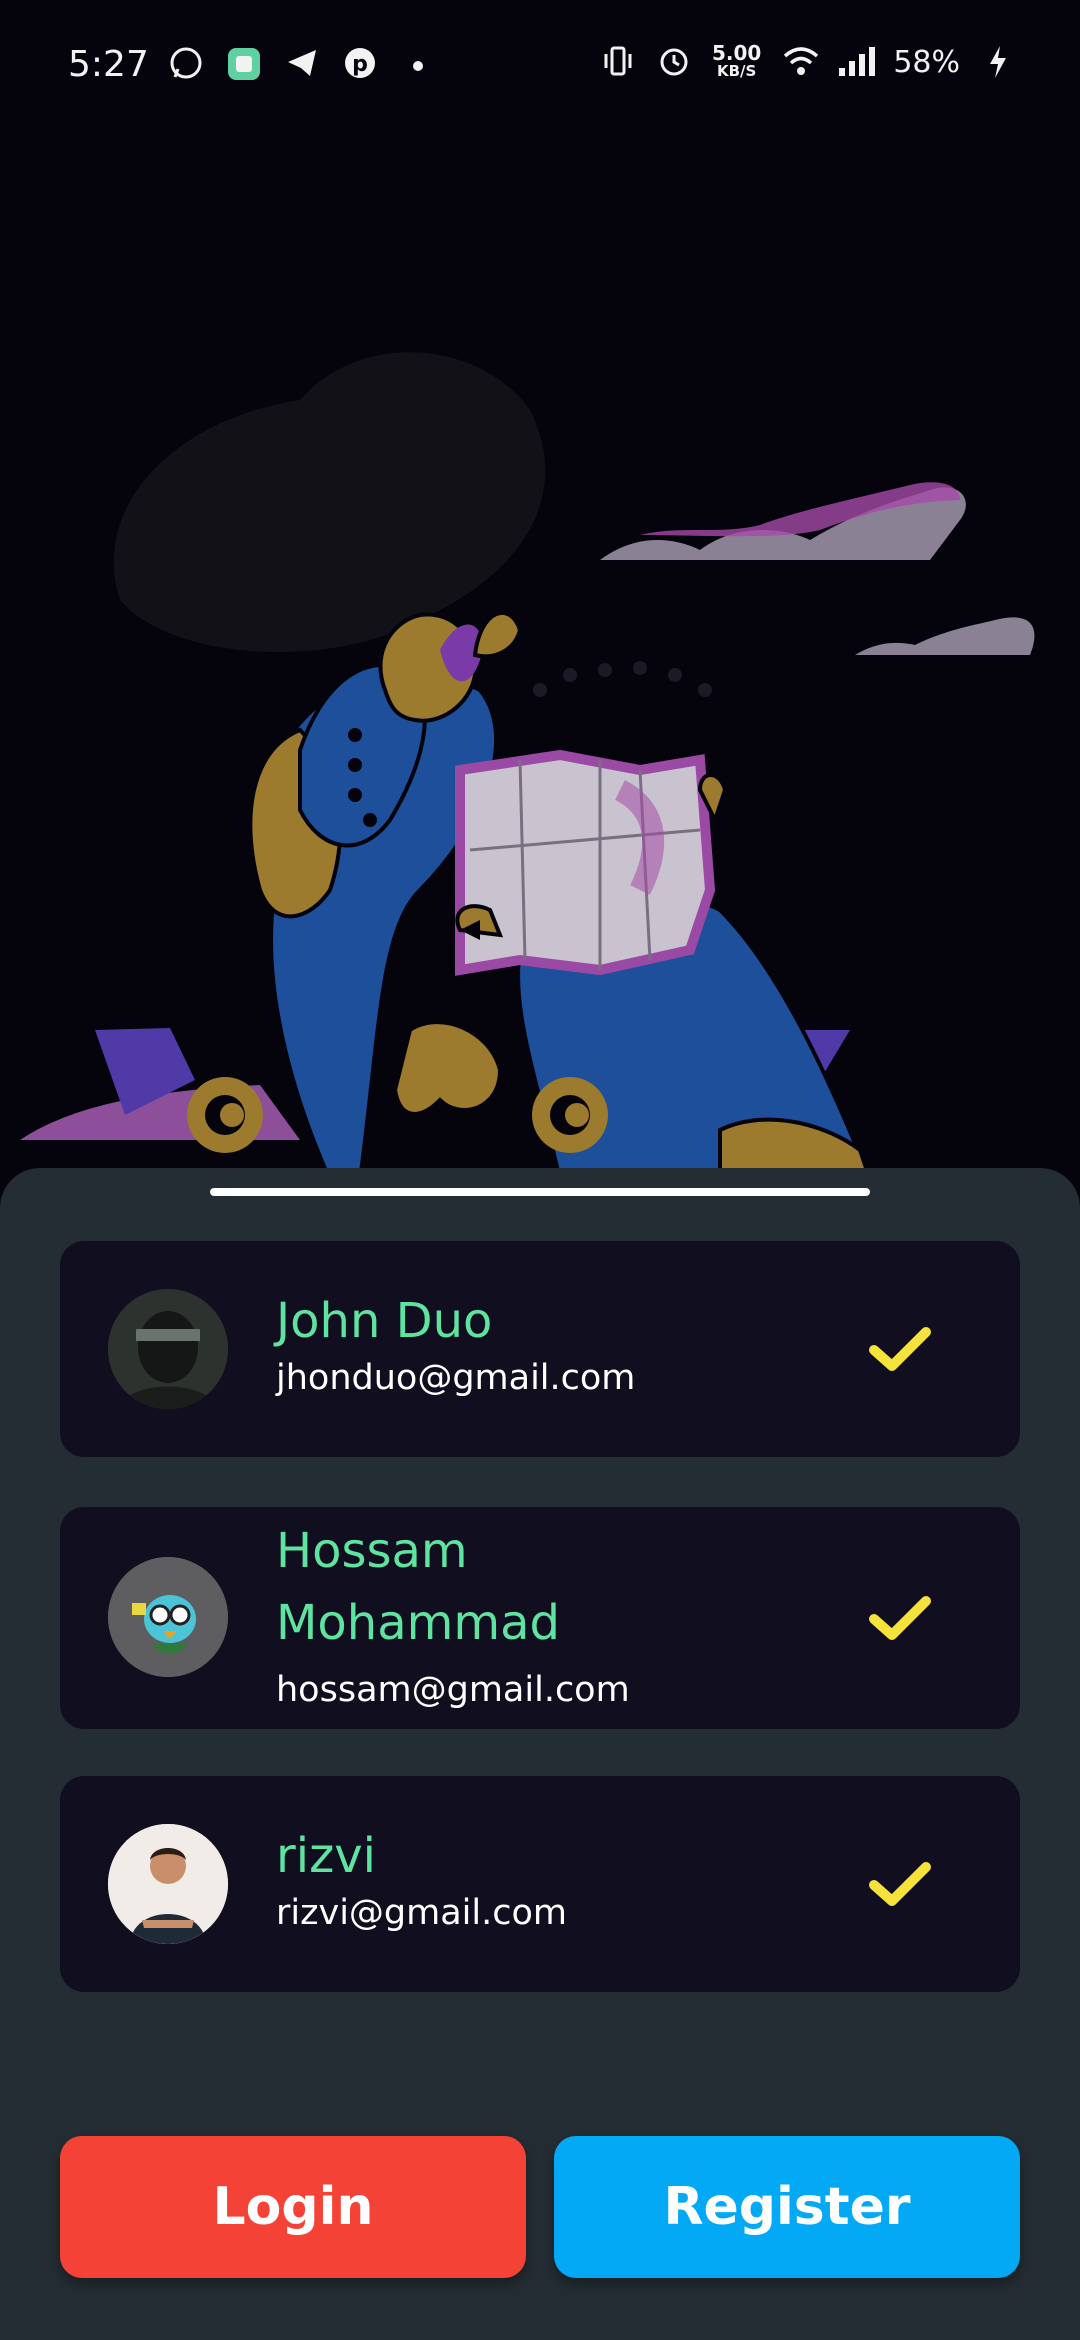  I want to click on account-card-john: John Duo jhonduo@gmail.com, so click(540, 1349).